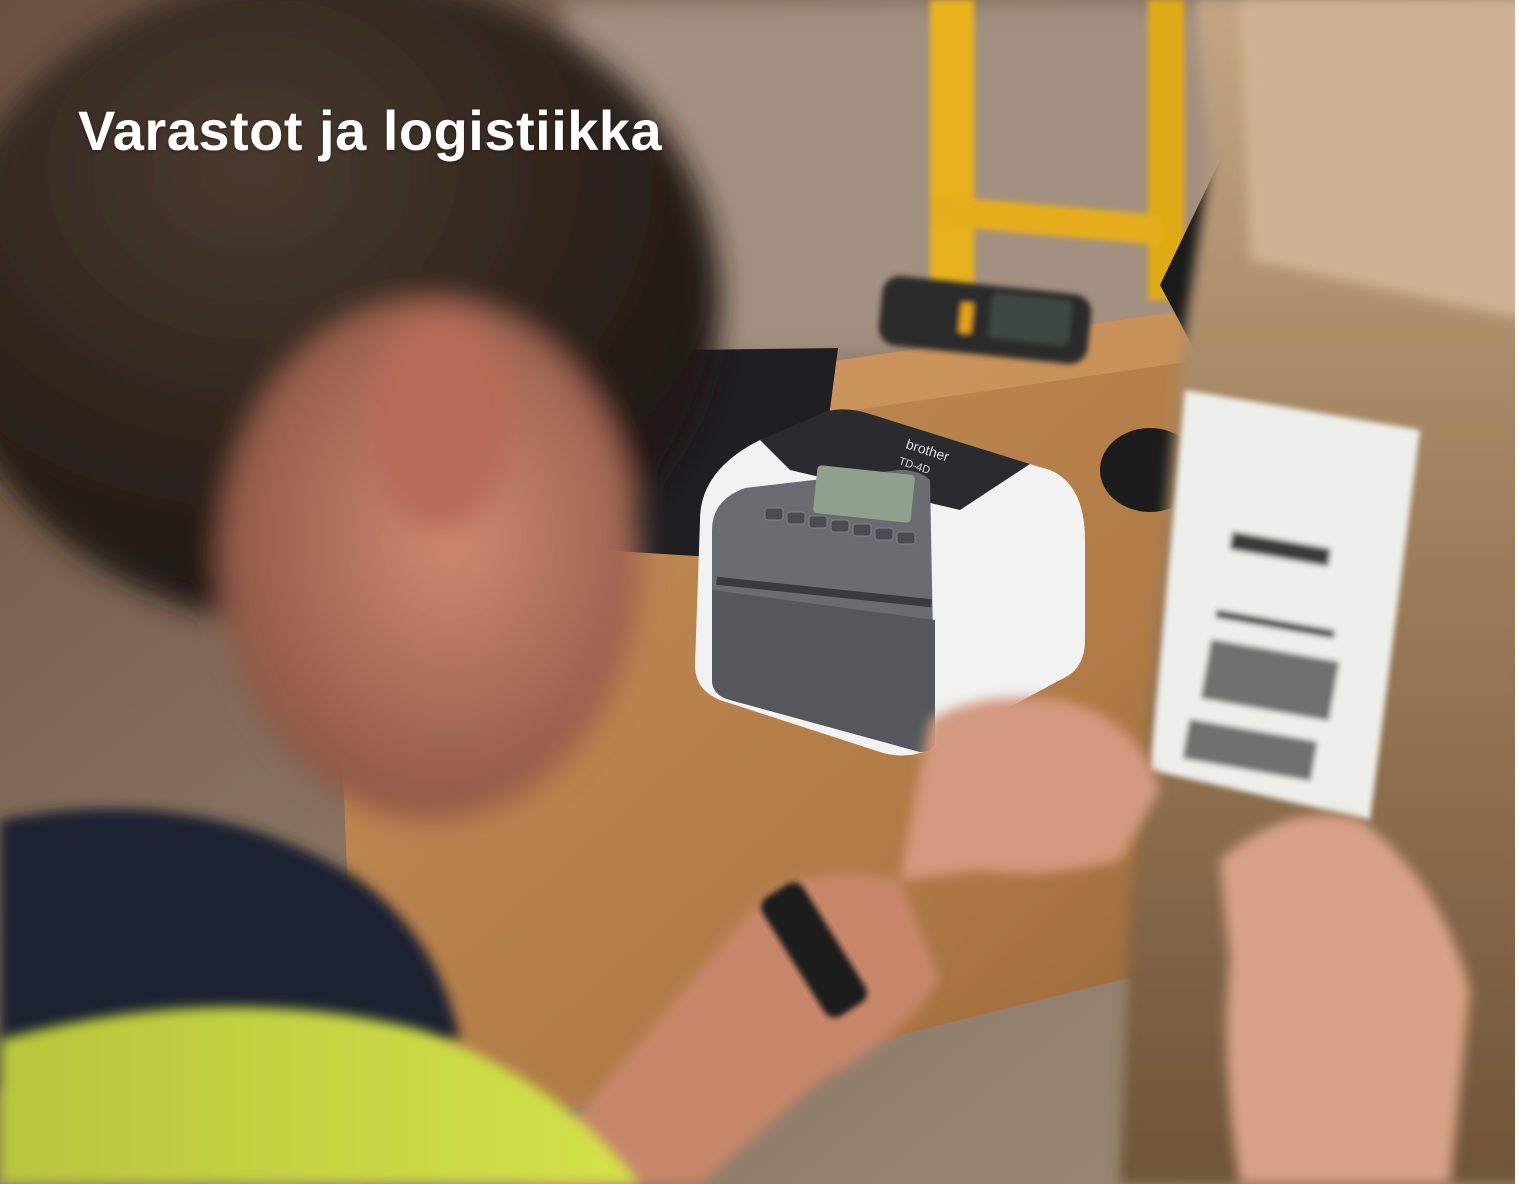  Describe the element at coordinates (1520, 592) in the screenshot. I see `right-margin` at that location.